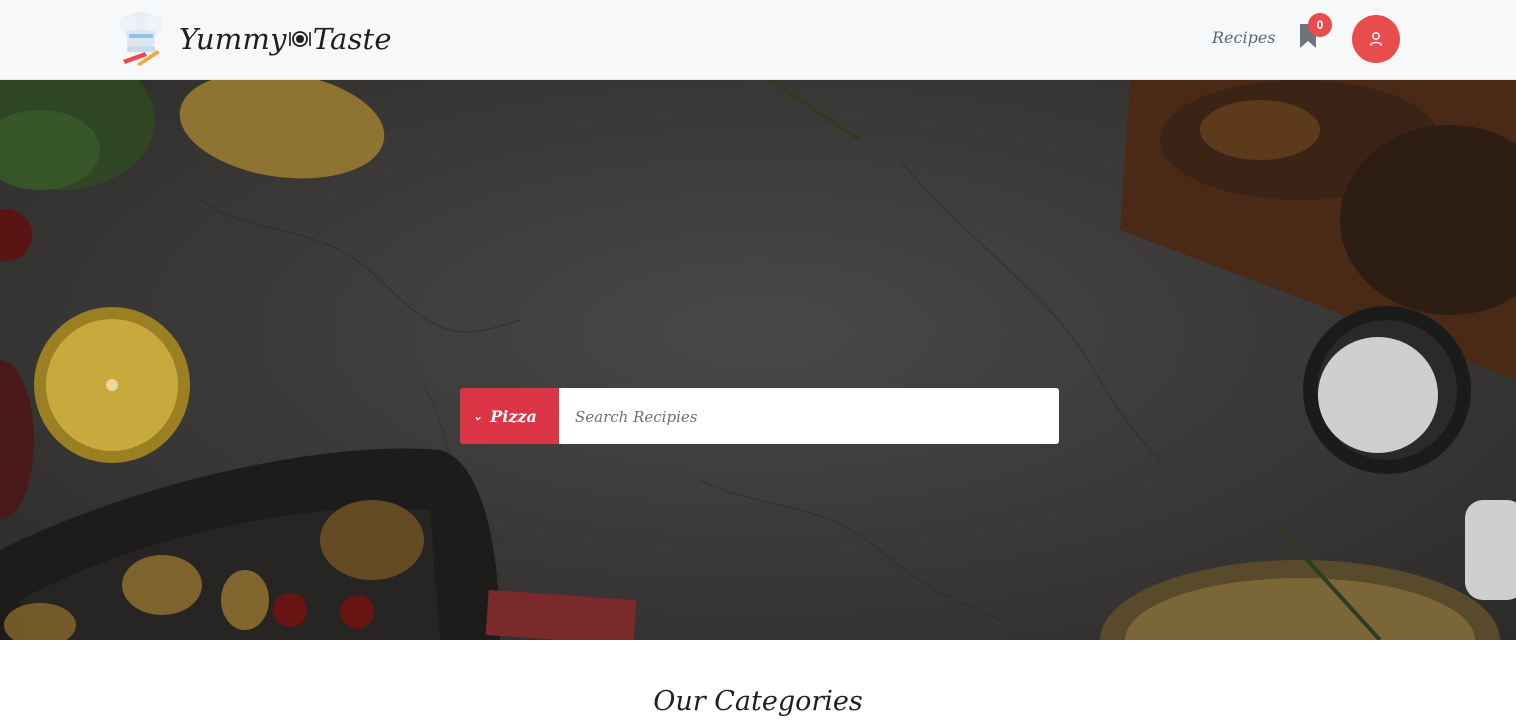 This screenshot has width=1516, height=720. Describe the element at coordinates (1244, 37) in the screenshot. I see `nav-recipes-link: Recipes` at that location.